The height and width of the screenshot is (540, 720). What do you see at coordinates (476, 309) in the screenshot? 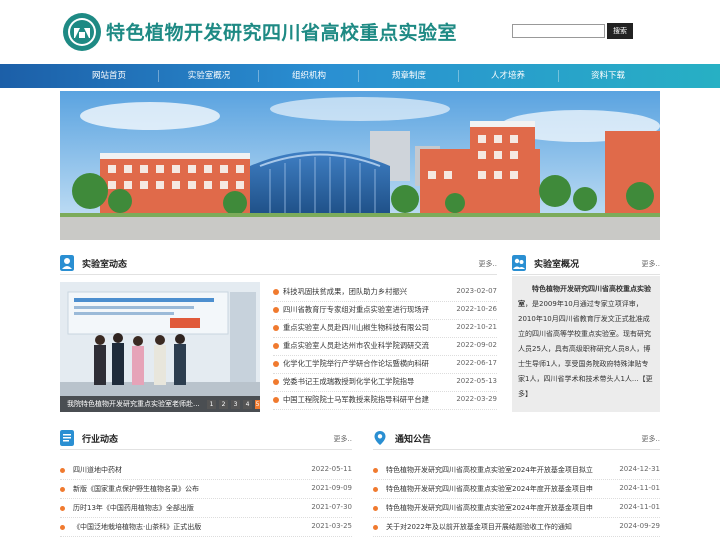
I see `news-date: 2022-10-26` at bounding box center [476, 309].